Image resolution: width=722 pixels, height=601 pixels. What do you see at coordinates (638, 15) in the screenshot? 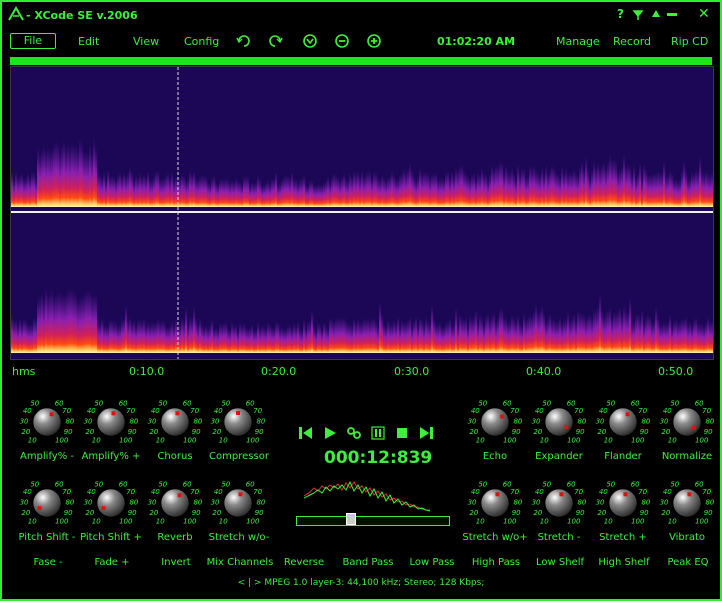
I see `pin-icon` at bounding box center [638, 15].